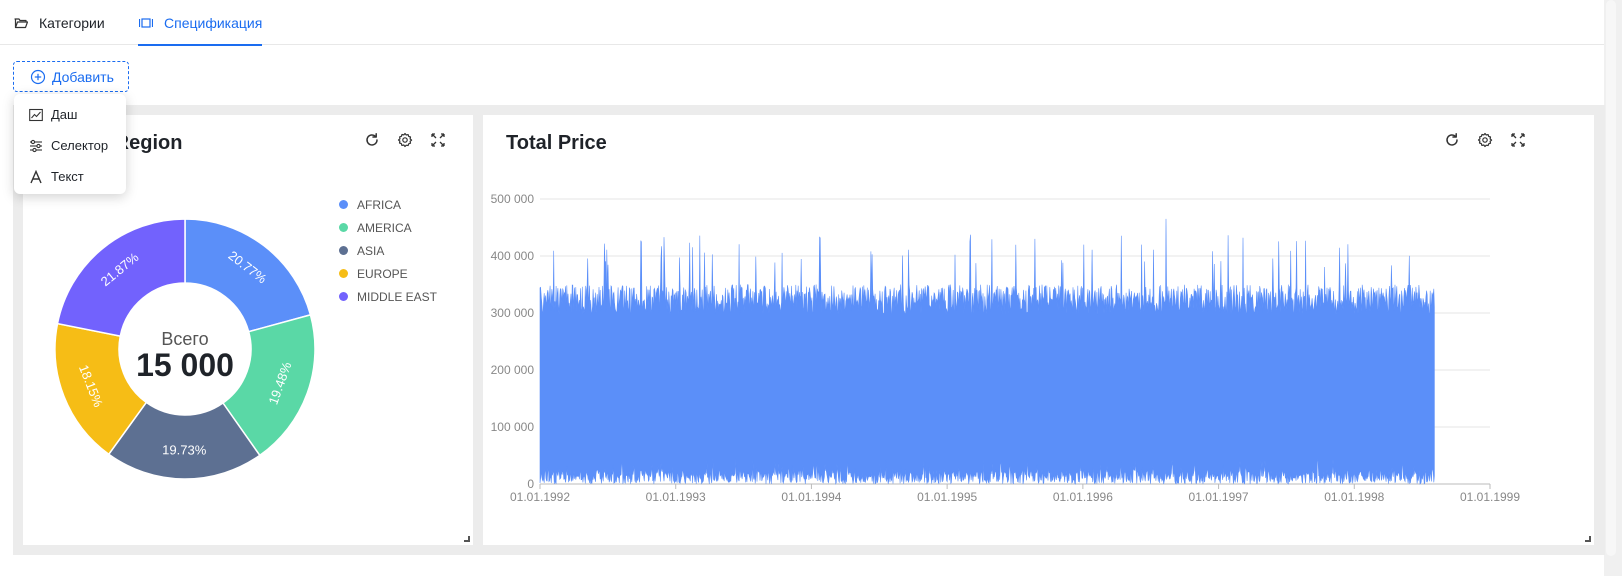  Describe the element at coordinates (513, 427) in the screenshot. I see `y-tick-label: 100 000` at that location.